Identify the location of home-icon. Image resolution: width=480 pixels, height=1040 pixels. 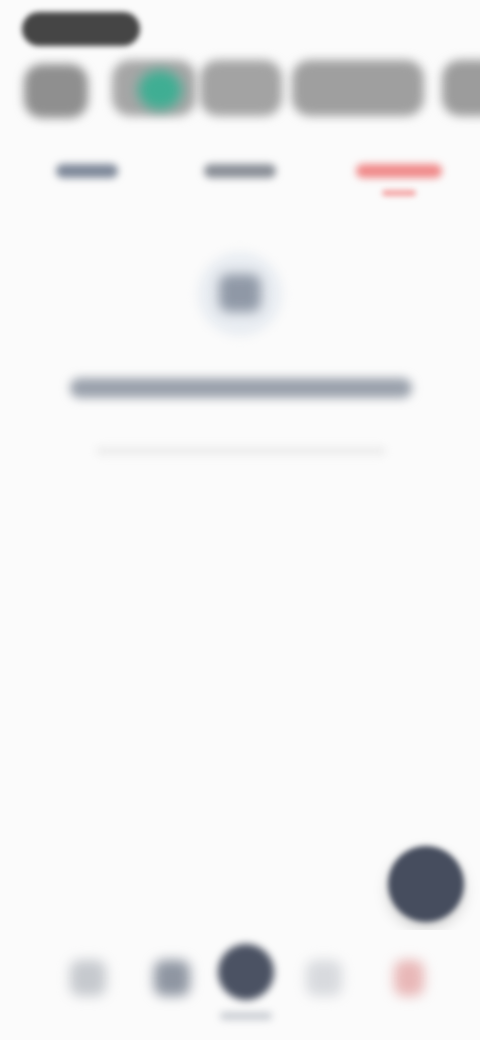
(88, 978).